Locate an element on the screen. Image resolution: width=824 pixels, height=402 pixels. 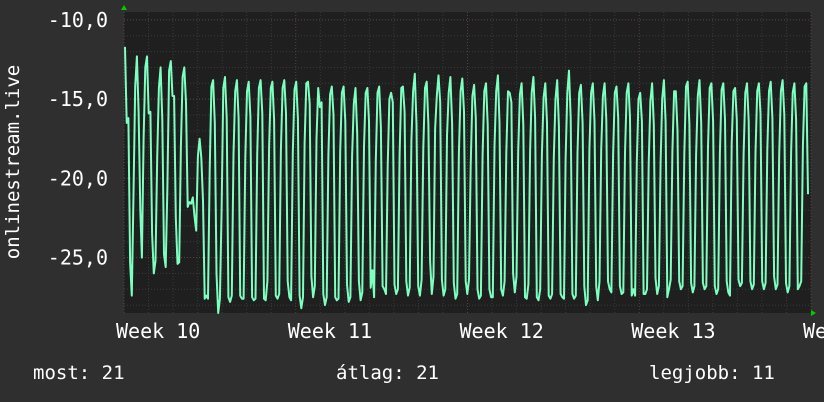
y-axis-title-wrap: onlinestream.live is located at coordinates (13, 162).